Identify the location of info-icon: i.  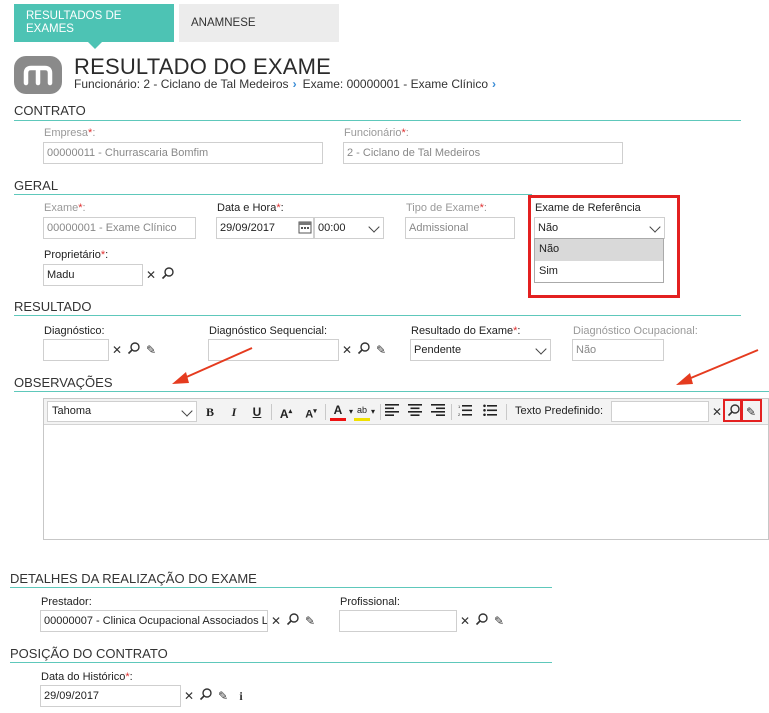
(241, 696).